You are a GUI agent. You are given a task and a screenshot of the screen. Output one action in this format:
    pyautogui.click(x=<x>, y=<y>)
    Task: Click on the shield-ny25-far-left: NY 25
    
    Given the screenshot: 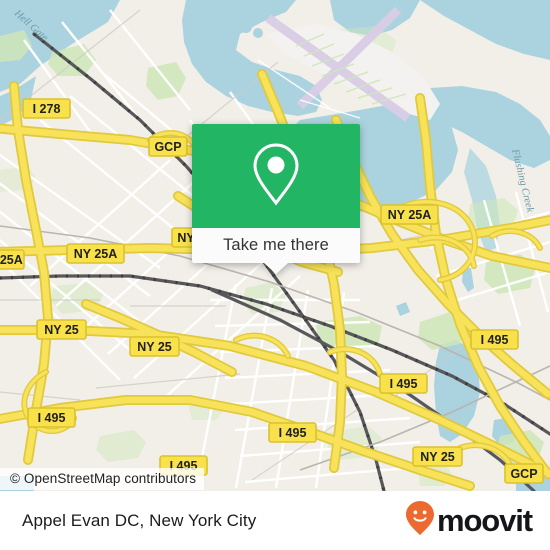 What is the action you would take?
    pyautogui.click(x=61, y=329)
    